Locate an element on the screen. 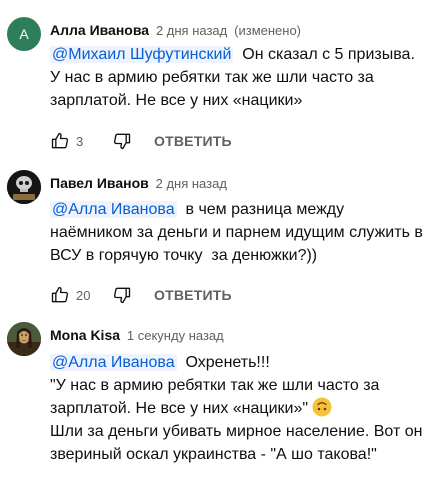 This screenshot has width=440, height=488. like-count: 3 is located at coordinates (80, 141).